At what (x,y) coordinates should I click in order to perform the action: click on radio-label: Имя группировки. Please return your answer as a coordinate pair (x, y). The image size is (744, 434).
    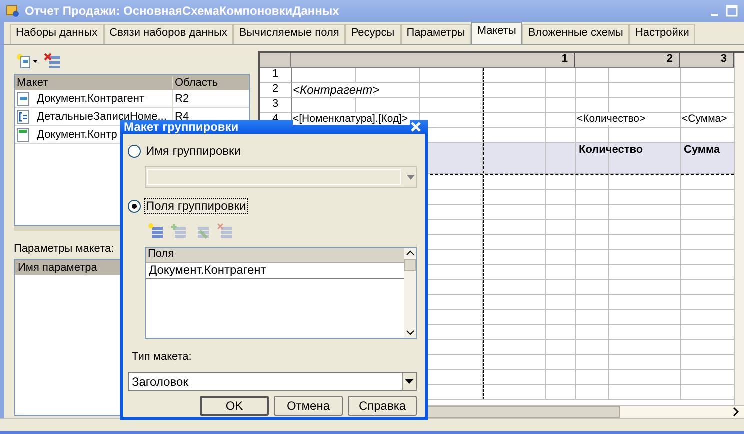
    Looking at the image, I should click on (193, 151).